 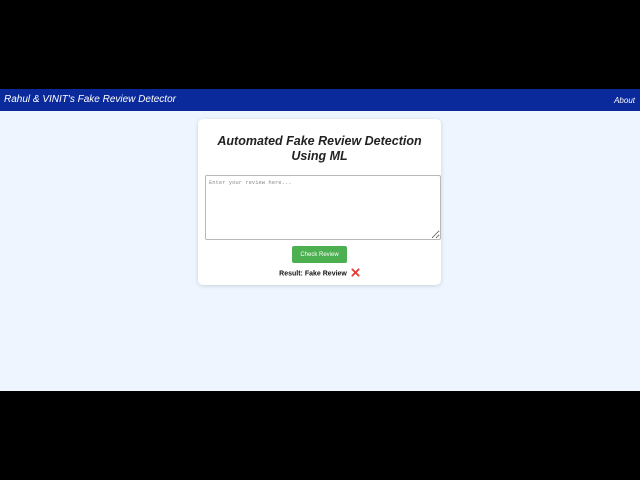 What do you see at coordinates (624, 100) in the screenshot?
I see `about-link: About` at bounding box center [624, 100].